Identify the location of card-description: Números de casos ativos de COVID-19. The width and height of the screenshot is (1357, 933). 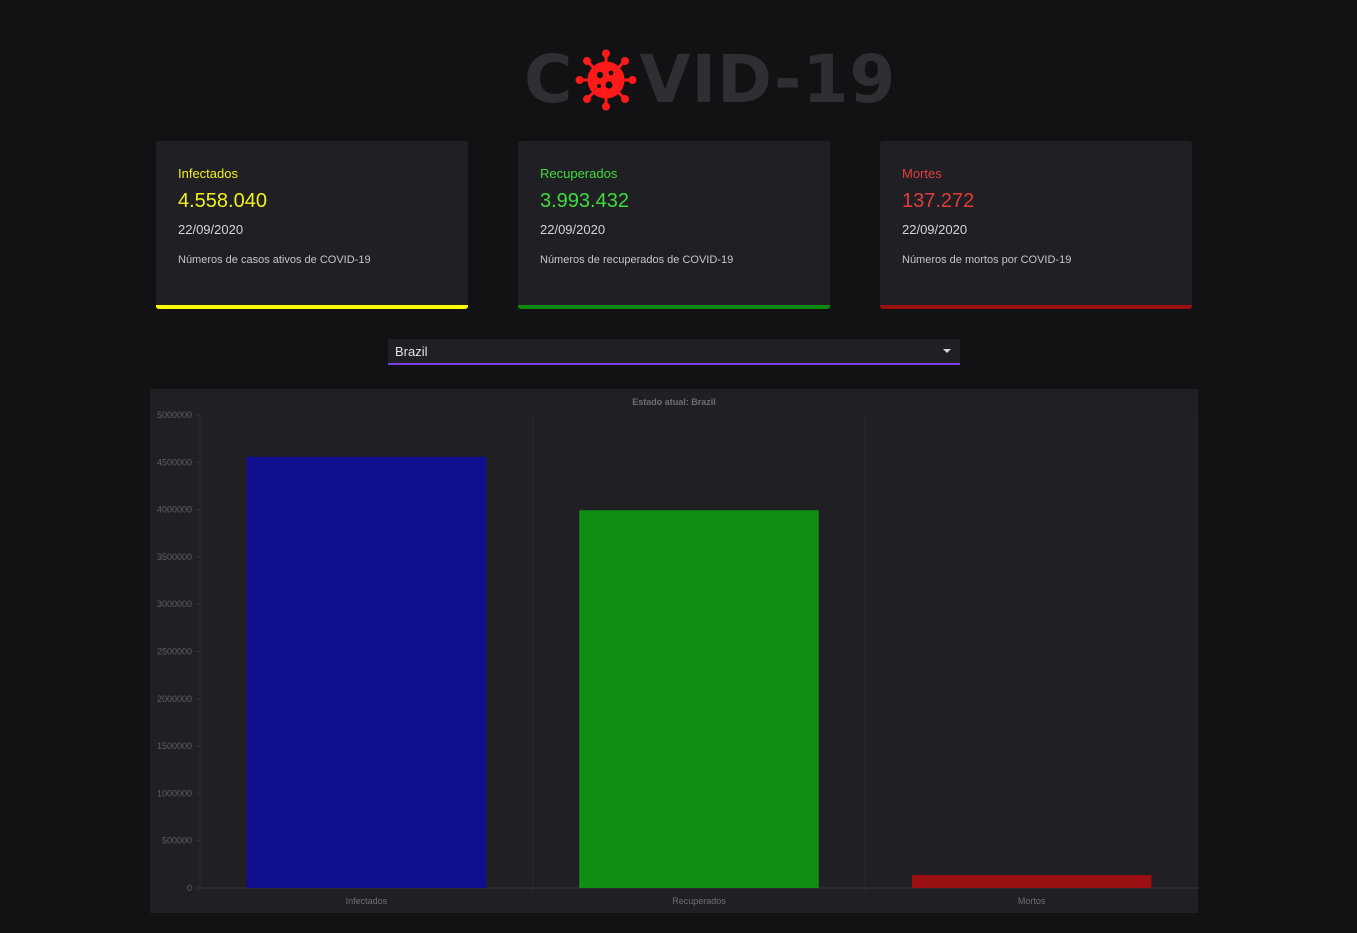
(274, 260).